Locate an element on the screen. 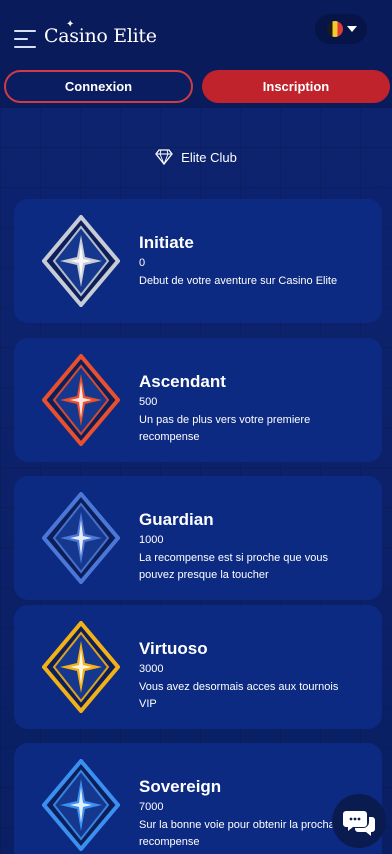 This screenshot has width=392, height=854. chevron-down-icon is located at coordinates (352, 29).